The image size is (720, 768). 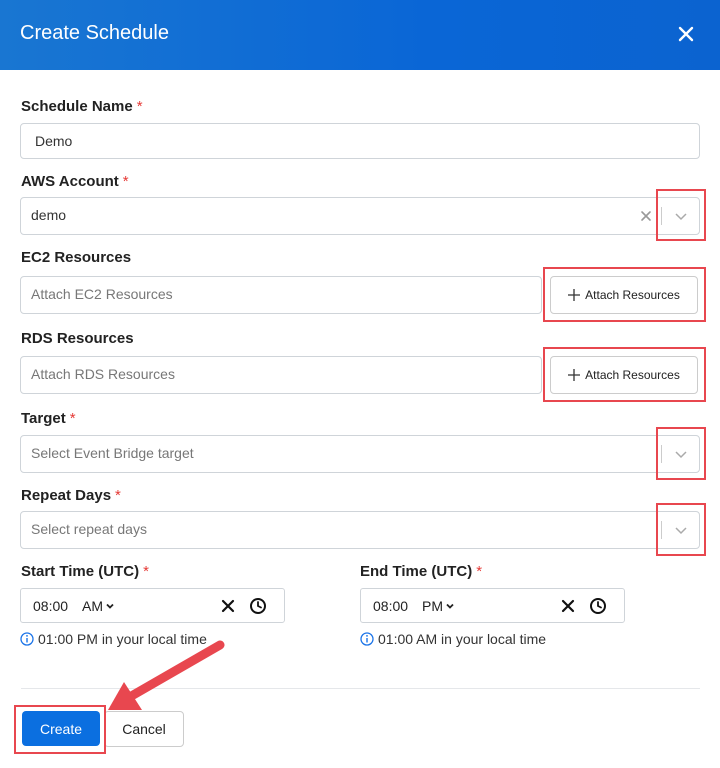 What do you see at coordinates (432, 606) in the screenshot?
I see `end-ampm-value: PM` at bounding box center [432, 606].